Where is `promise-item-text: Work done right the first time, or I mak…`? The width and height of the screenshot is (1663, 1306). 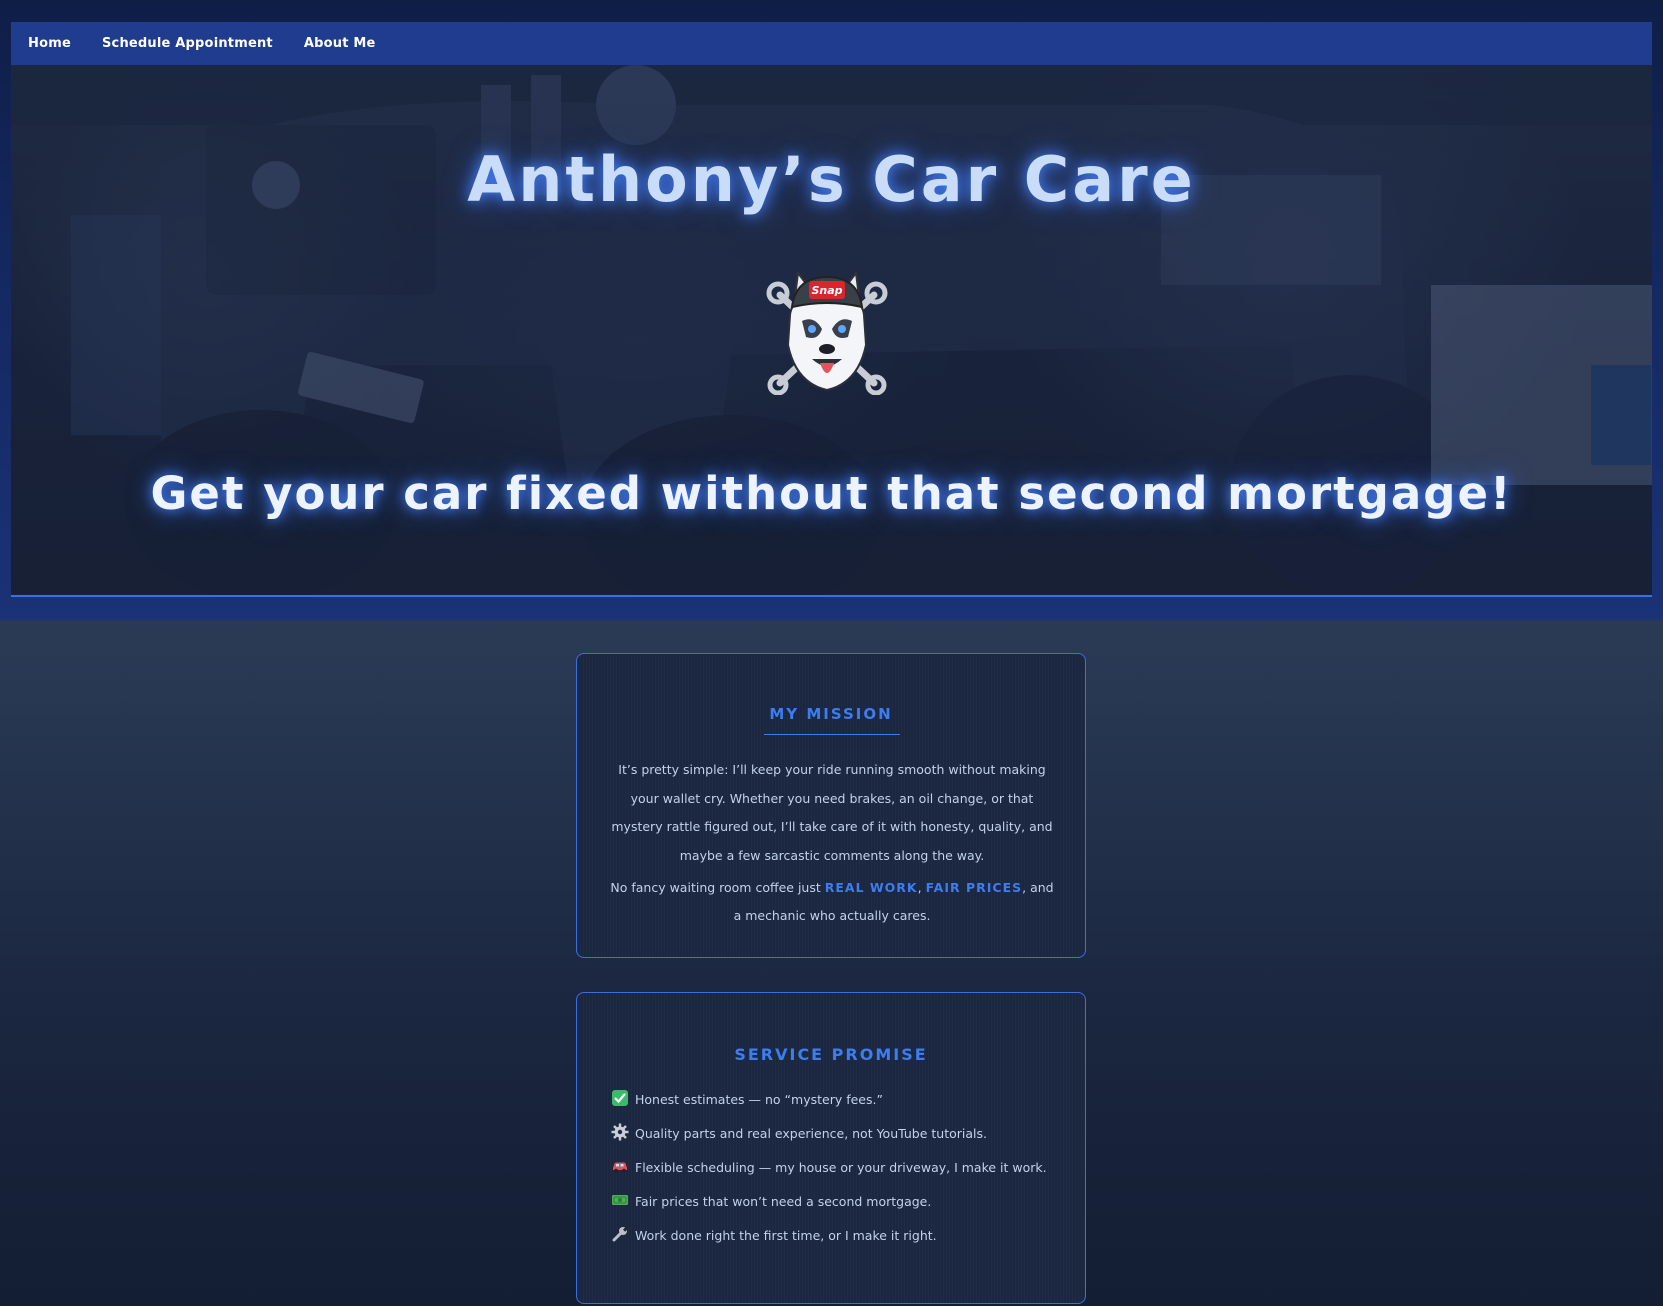 promise-item-text: Work done right the first time, or I mak… is located at coordinates (786, 1235).